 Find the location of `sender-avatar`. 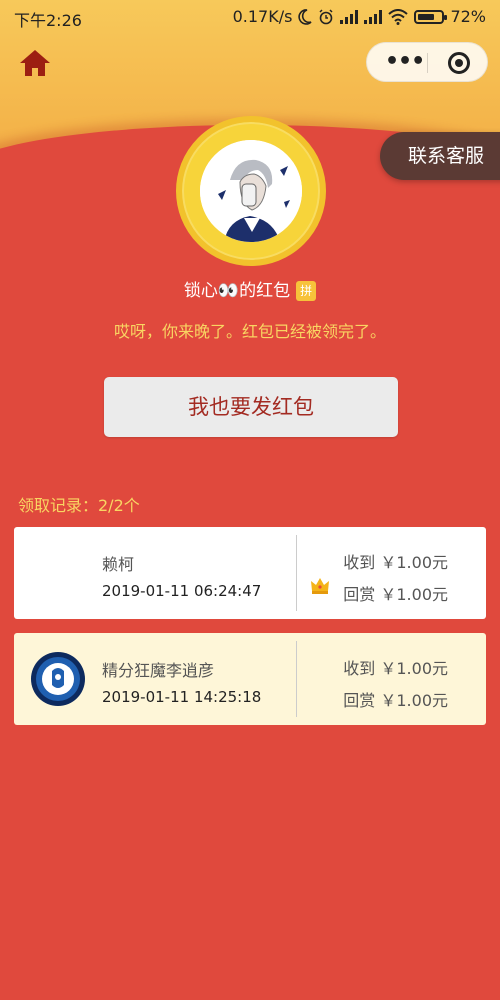

sender-avatar is located at coordinates (251, 191).